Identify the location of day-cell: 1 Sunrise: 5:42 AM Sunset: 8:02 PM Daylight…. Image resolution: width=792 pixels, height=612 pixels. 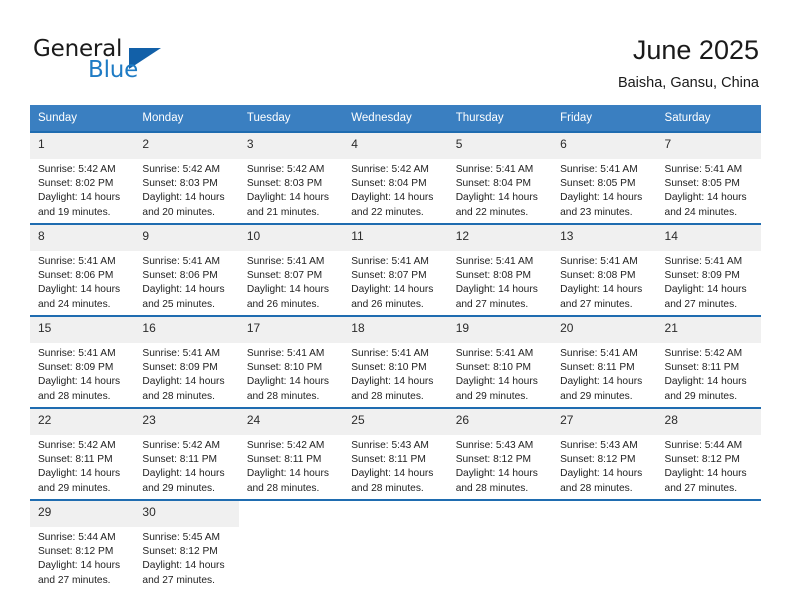
(82, 177).